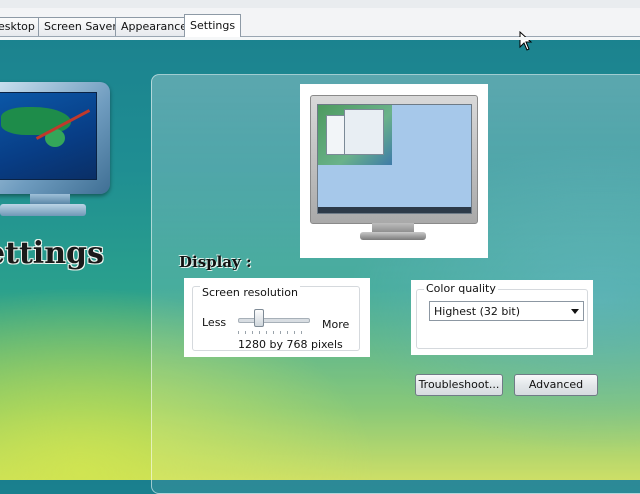 This screenshot has height=494, width=640. I want to click on screen-resolution-label: Screen resolution, so click(250, 292).